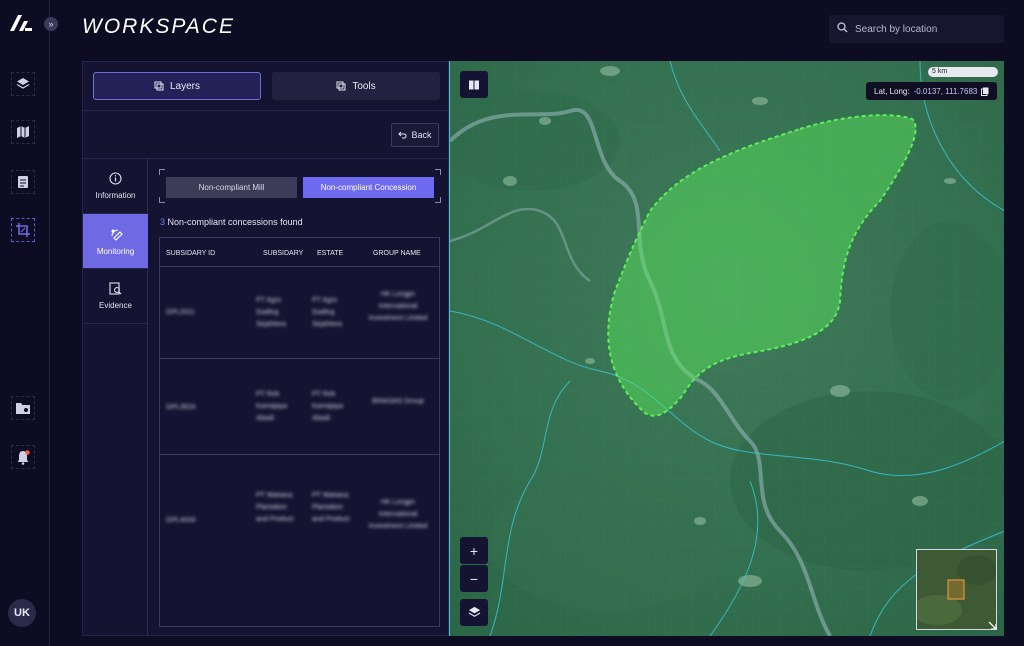 This screenshot has height=646, width=1024. Describe the element at coordinates (421, 135) in the screenshot. I see `back-label: Back` at that location.